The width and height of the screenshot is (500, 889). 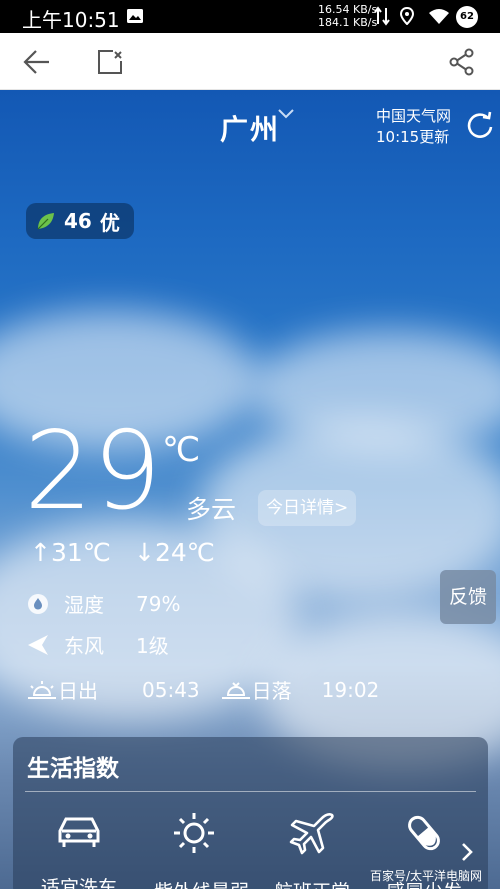 I want to click on low-temperature: ↓24℃, so click(x=174, y=552).